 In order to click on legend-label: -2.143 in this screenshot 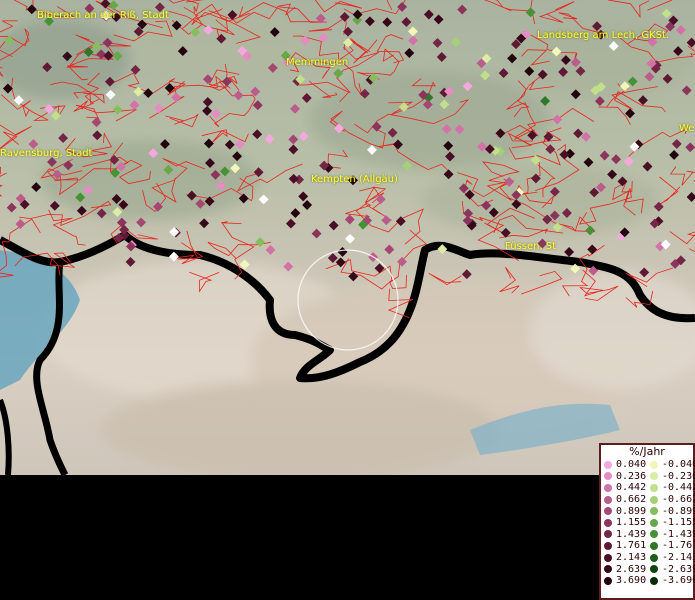, I will do `click(678, 558)`.